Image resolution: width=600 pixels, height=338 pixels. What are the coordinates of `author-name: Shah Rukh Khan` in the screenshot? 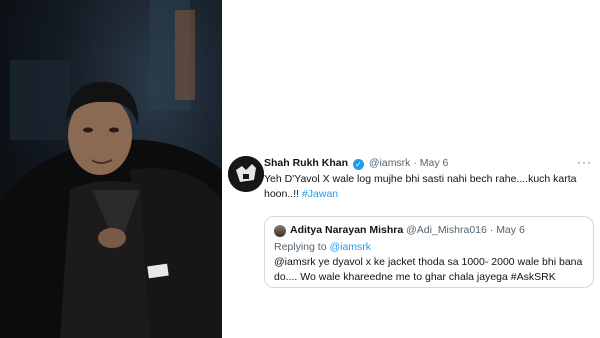 It's located at (306, 163).